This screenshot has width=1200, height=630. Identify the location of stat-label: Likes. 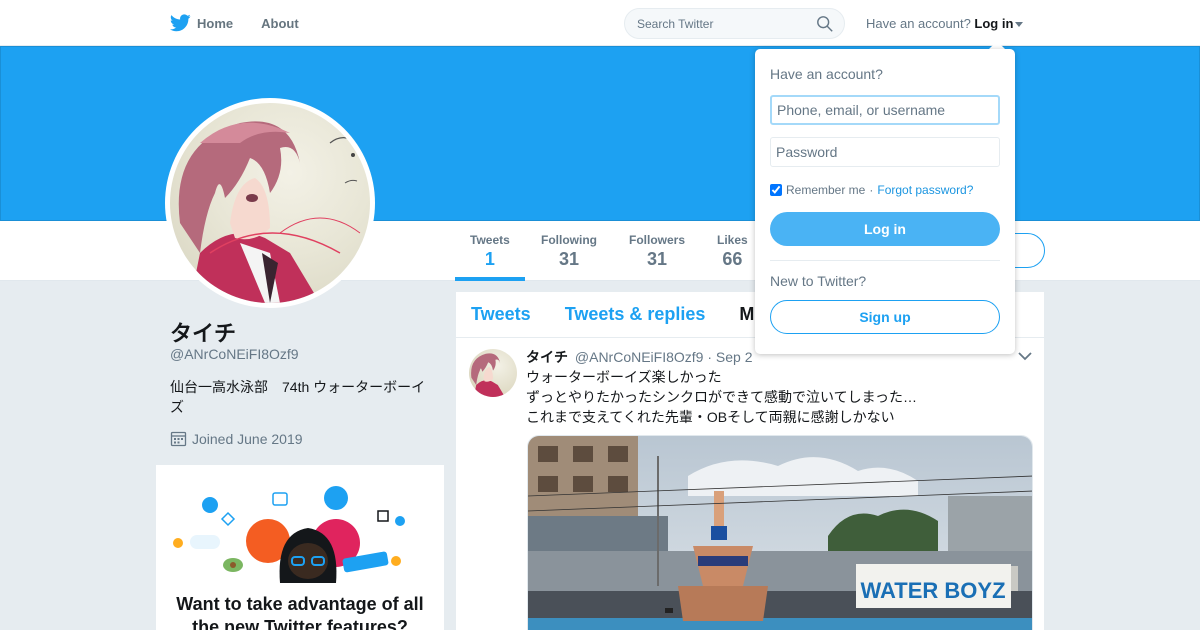
(732, 240).